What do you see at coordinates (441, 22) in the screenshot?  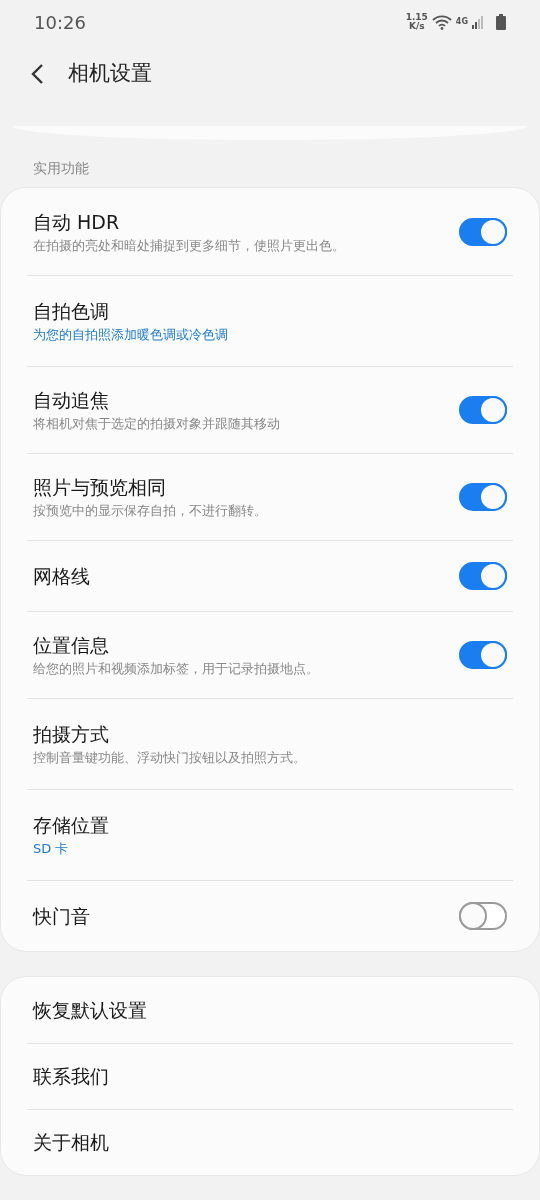 I see `wifi-icon` at bounding box center [441, 22].